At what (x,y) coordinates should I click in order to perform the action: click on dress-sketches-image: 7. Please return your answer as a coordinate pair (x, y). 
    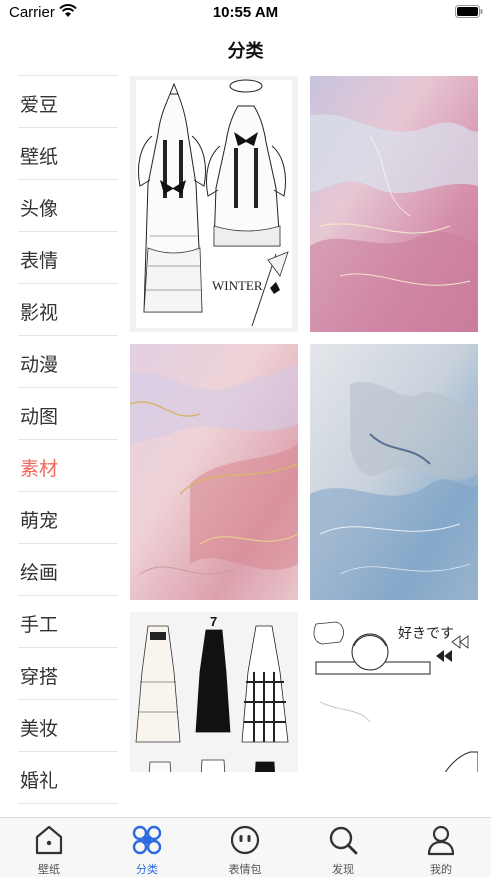
    Looking at the image, I should click on (214, 692).